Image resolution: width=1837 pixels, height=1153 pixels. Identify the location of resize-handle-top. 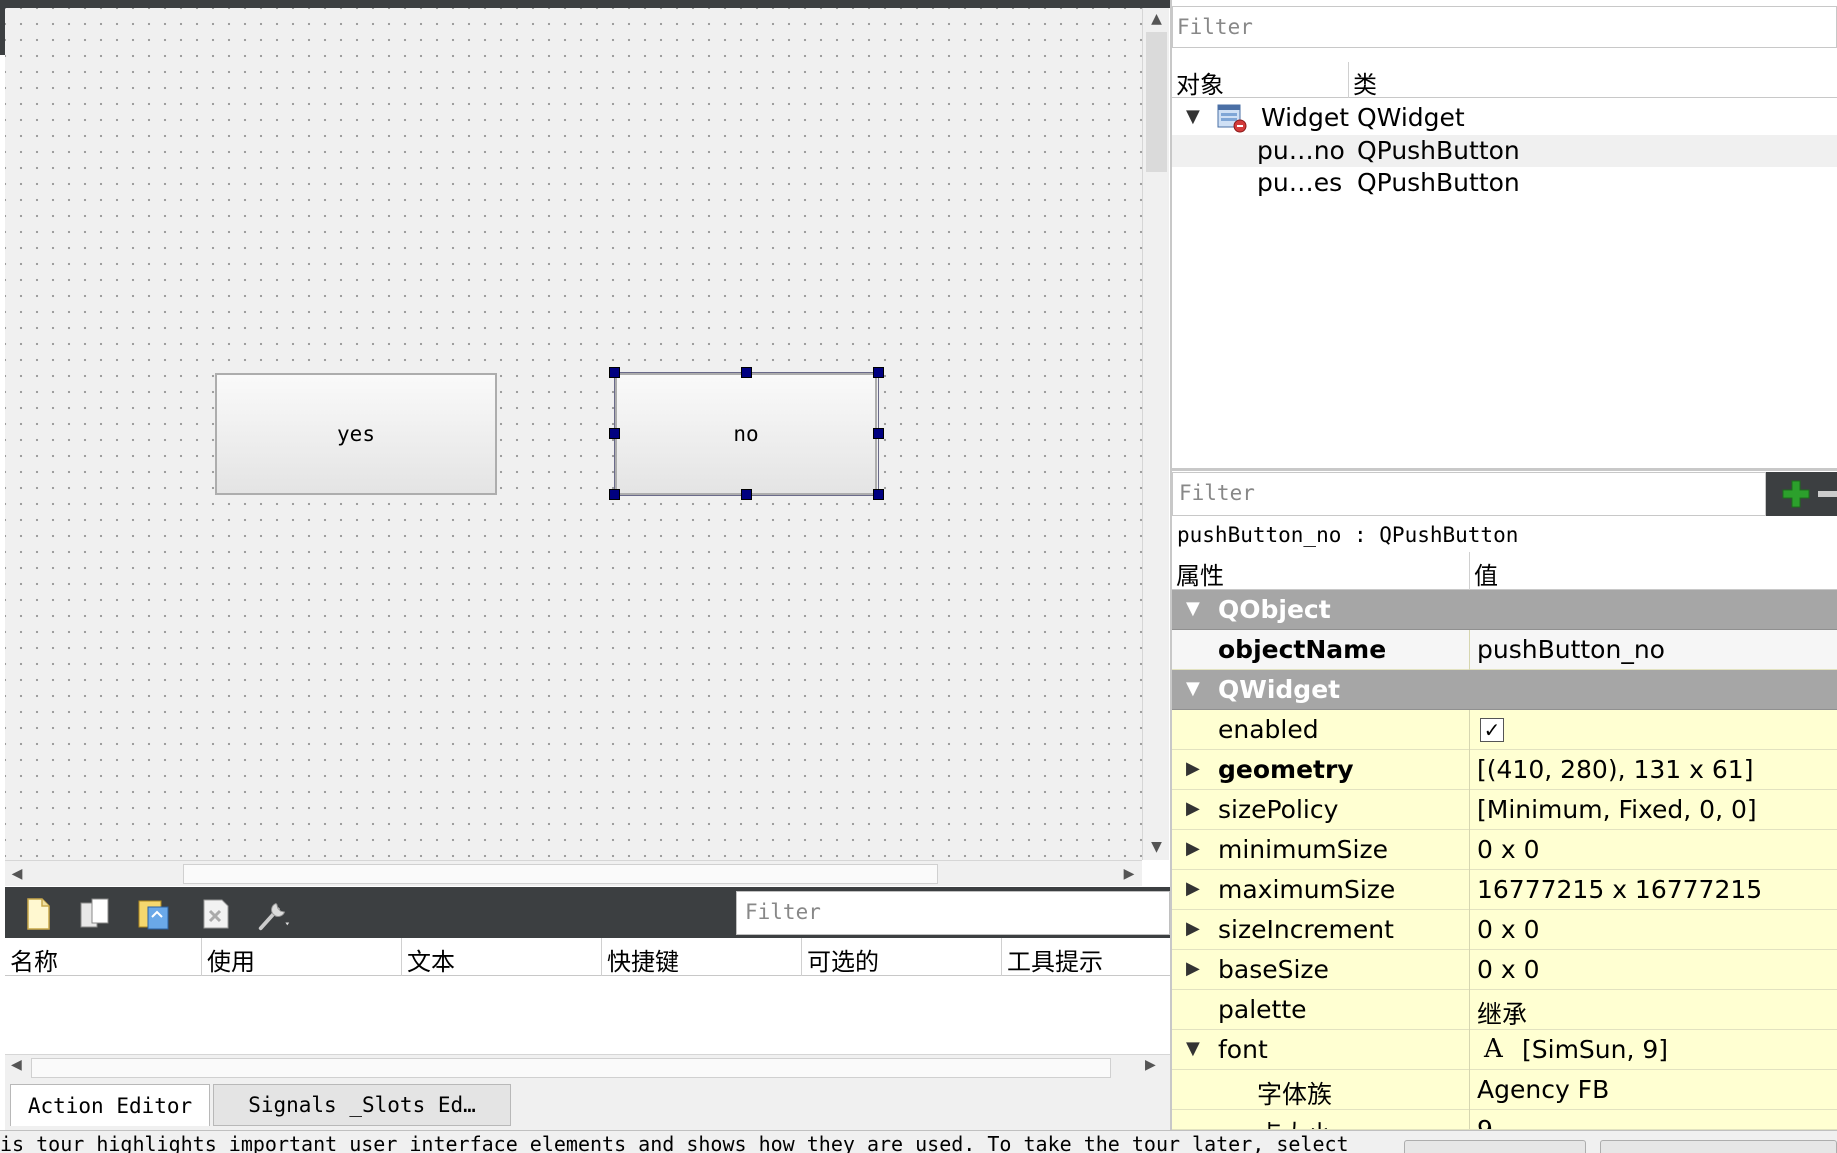
(746, 372).